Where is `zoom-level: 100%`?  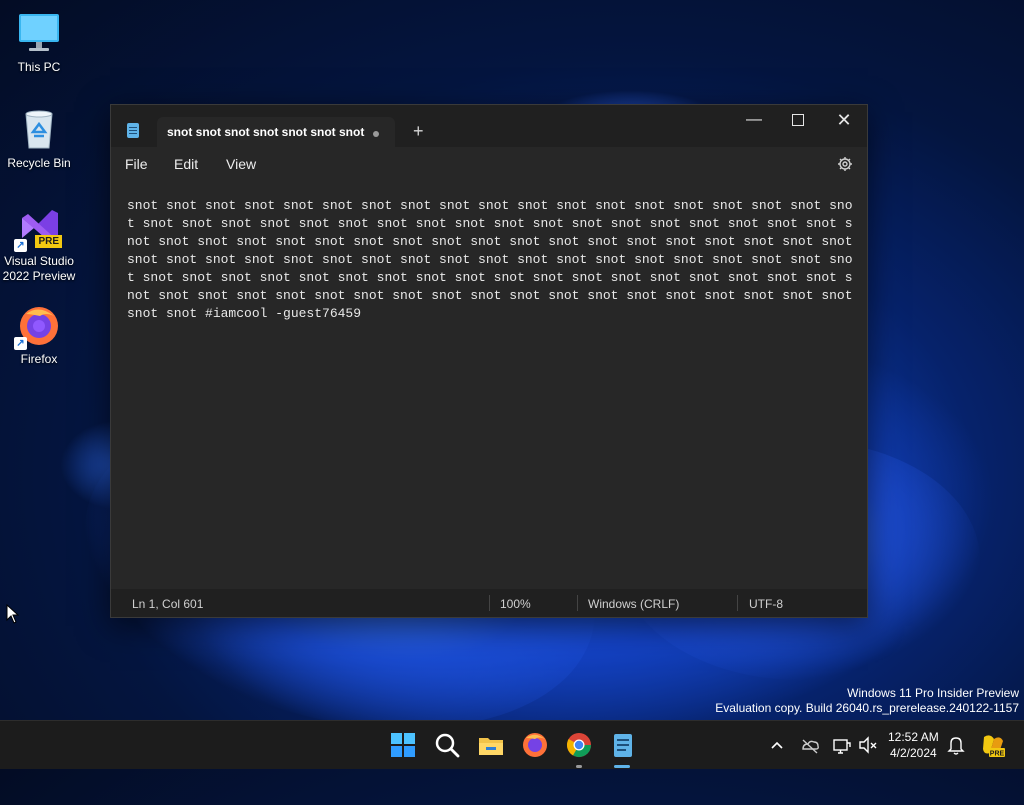 zoom-level: 100% is located at coordinates (515, 604).